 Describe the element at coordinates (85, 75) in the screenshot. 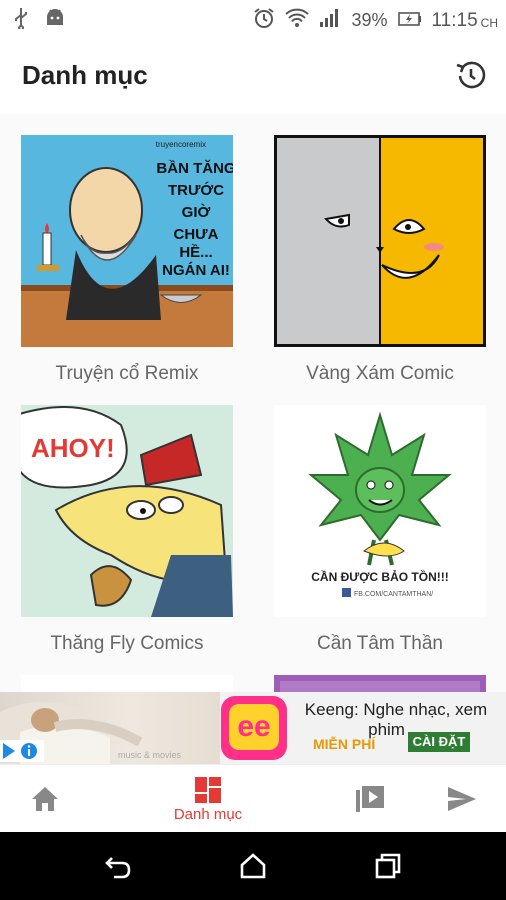

I see `page-title: Danh mục` at that location.